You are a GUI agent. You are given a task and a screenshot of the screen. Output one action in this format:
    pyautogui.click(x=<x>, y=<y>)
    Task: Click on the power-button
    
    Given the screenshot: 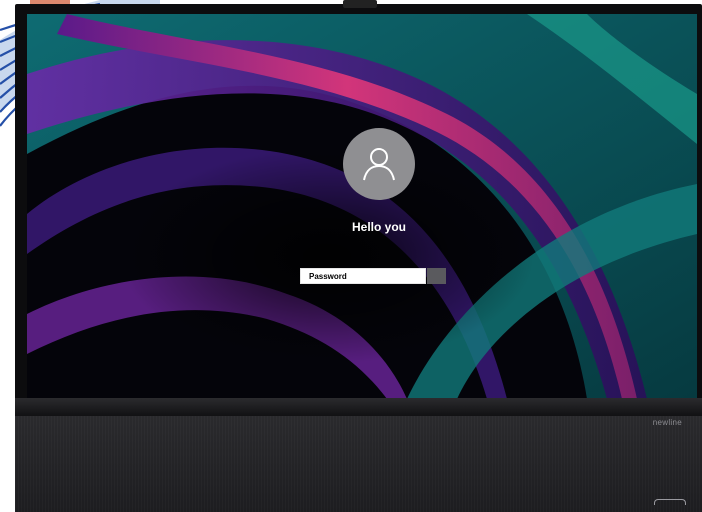 What is the action you would take?
    pyautogui.click(x=670, y=502)
    